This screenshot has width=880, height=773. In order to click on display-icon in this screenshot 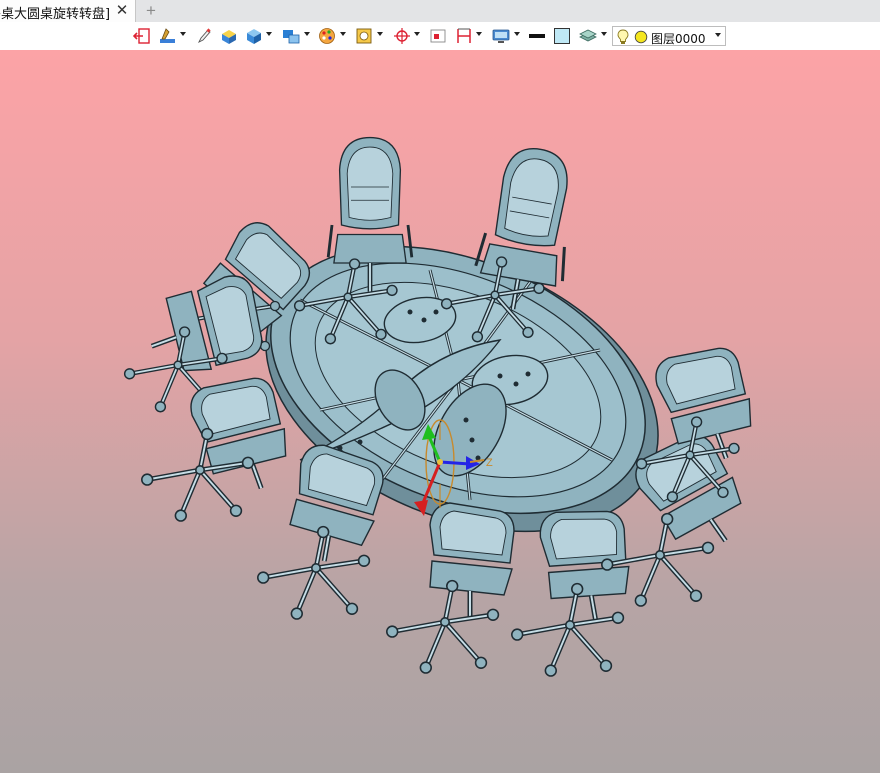, I will do `click(501, 36)`.